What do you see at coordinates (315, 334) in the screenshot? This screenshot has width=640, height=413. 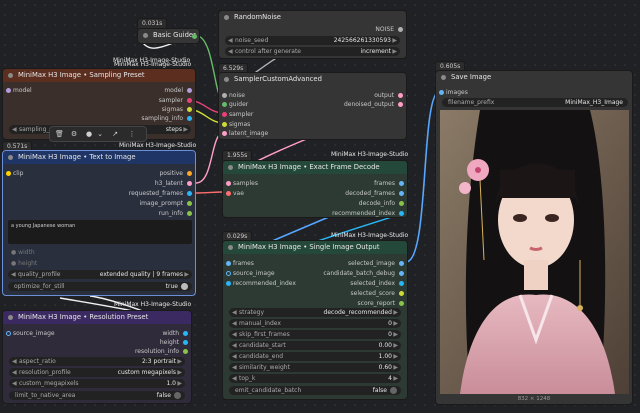 I see `skip-first-frames-widget: ◀ skip_first_frames 0 ▶` at bounding box center [315, 334].